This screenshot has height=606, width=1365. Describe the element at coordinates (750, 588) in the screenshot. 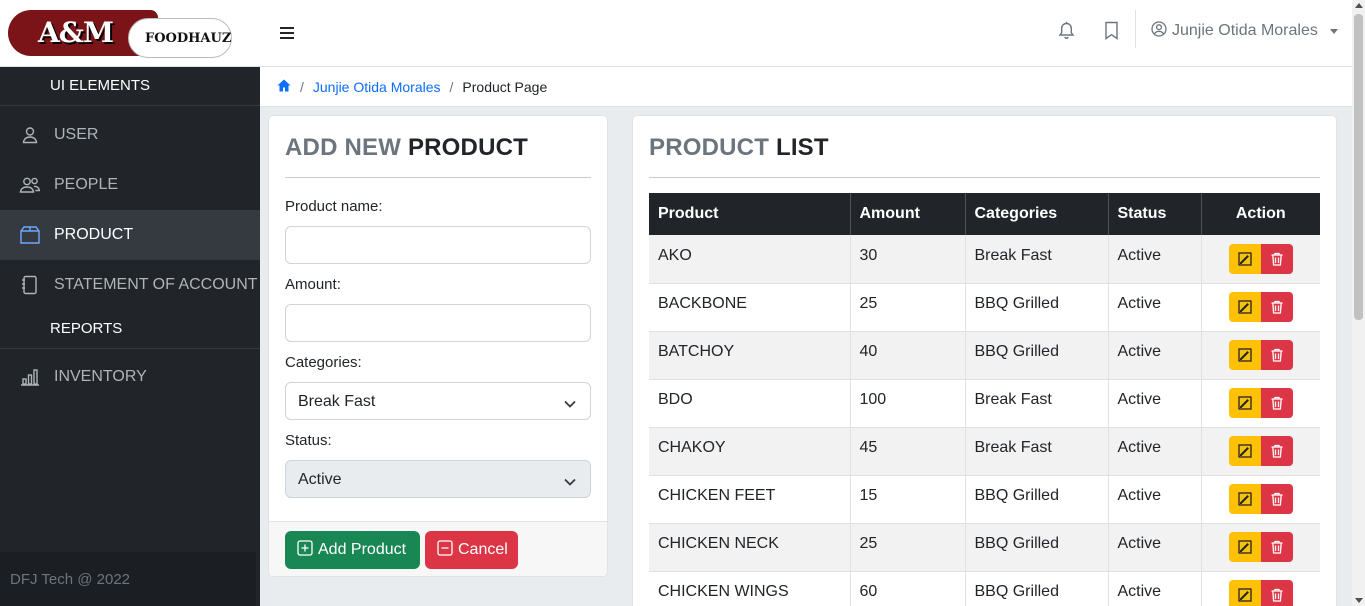

I see `cell-product: CHICKEN WINGS` at that location.